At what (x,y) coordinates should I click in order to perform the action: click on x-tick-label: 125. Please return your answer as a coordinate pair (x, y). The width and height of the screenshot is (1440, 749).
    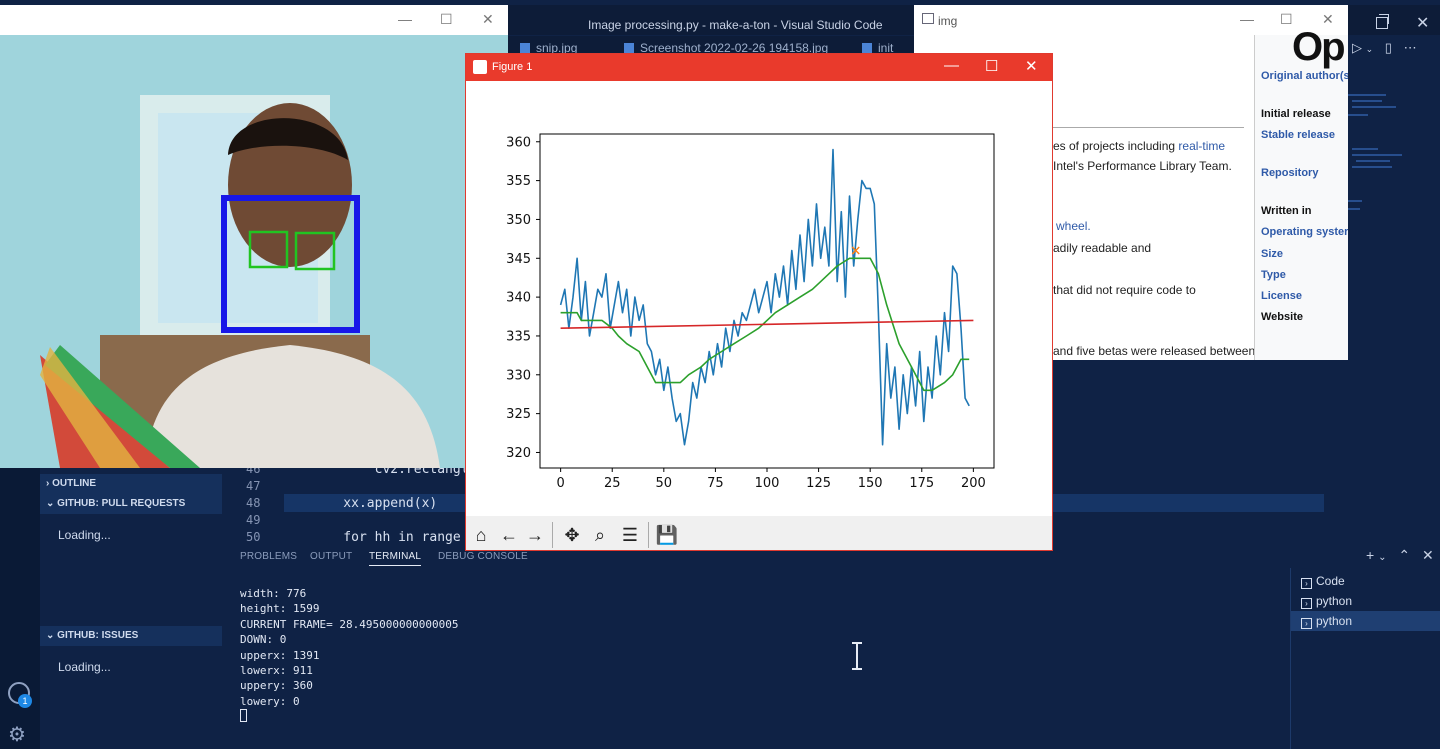
    Looking at the image, I should click on (818, 483).